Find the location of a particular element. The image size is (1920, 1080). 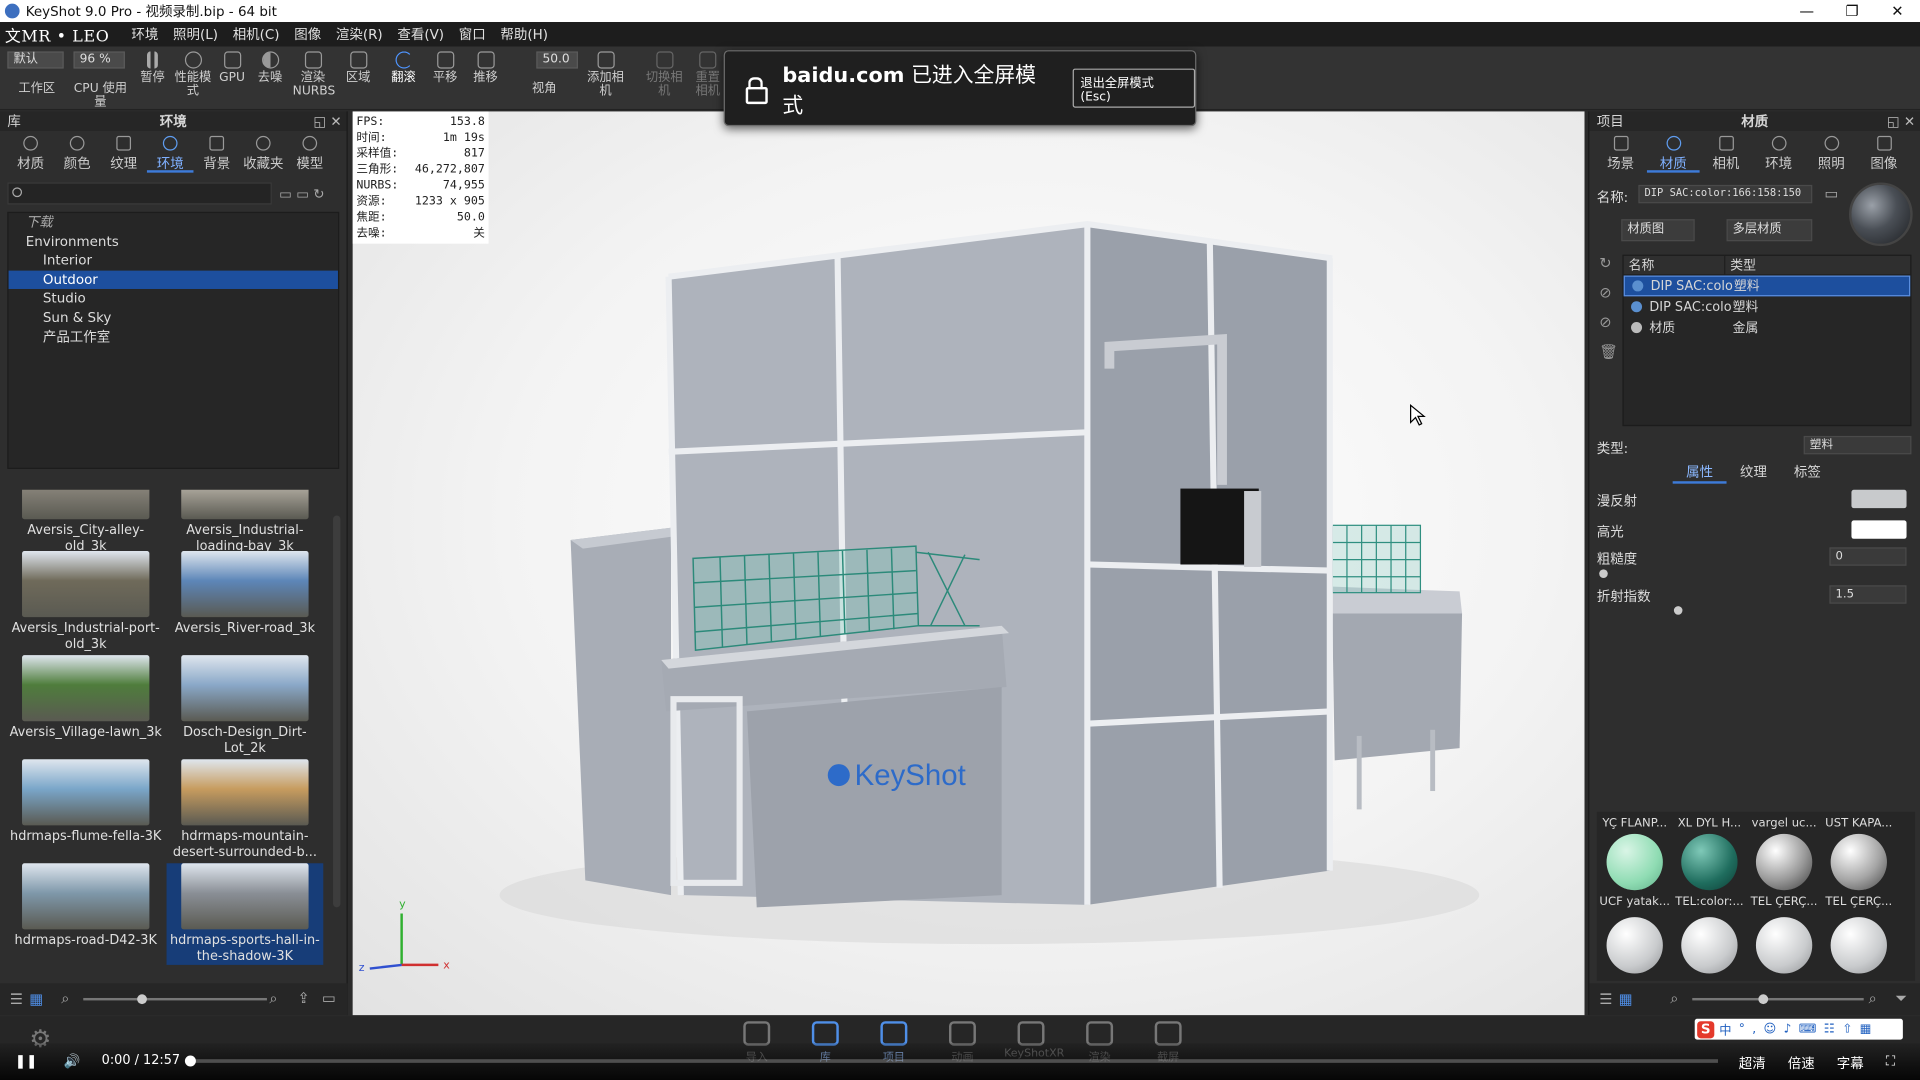

dolly-button: 推移 is located at coordinates (485, 79).